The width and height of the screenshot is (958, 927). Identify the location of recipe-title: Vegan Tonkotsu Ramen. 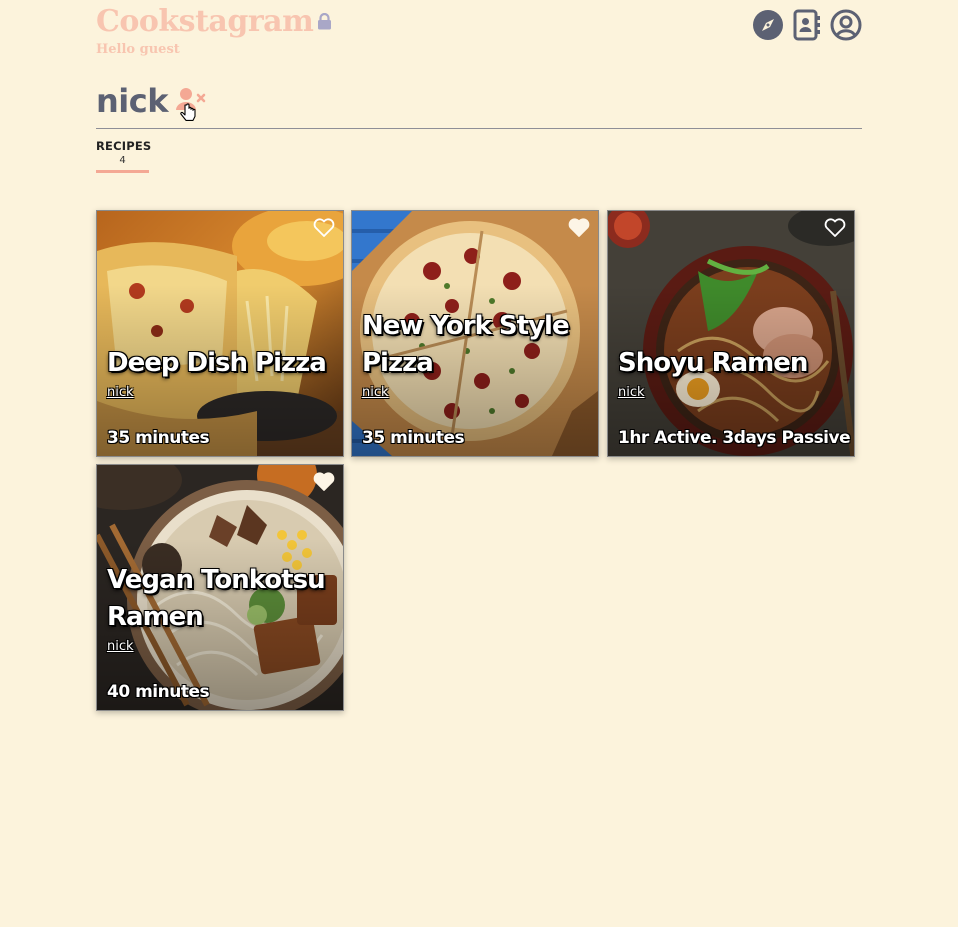
(222, 599).